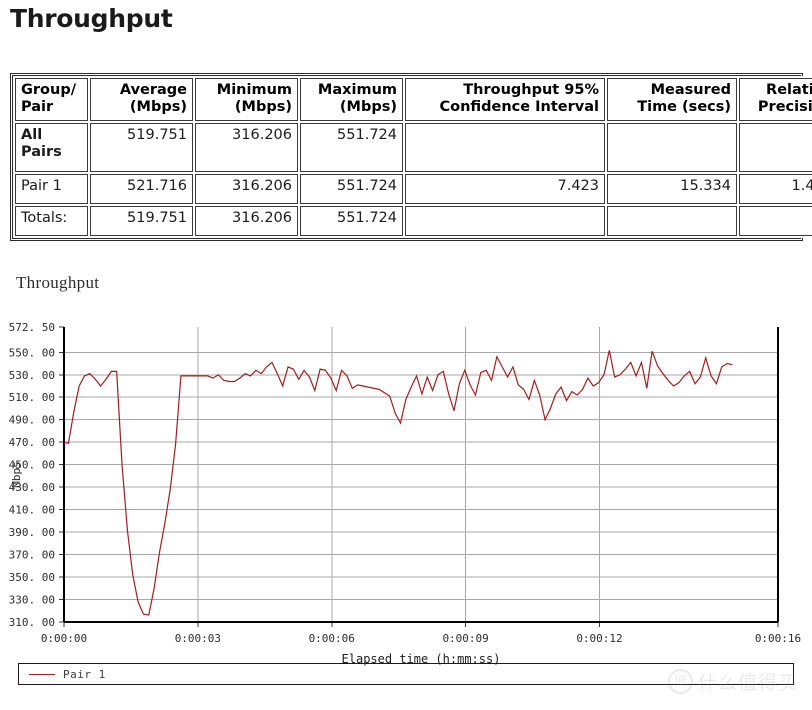 The width and height of the screenshot is (812, 710). What do you see at coordinates (690, 90) in the screenshot?
I see `header-line-1: Measured` at bounding box center [690, 90].